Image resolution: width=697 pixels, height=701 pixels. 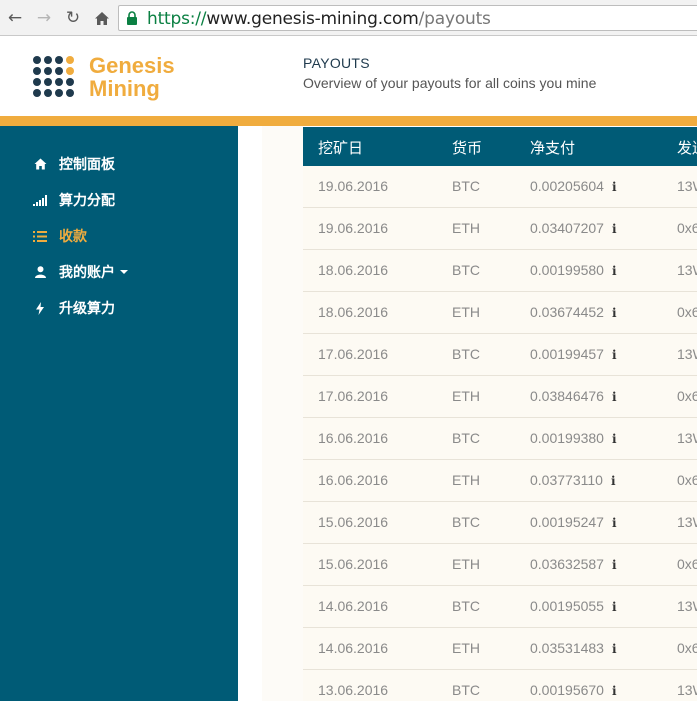 I want to click on column-header-sent-to: 发送, so click(x=687, y=147).